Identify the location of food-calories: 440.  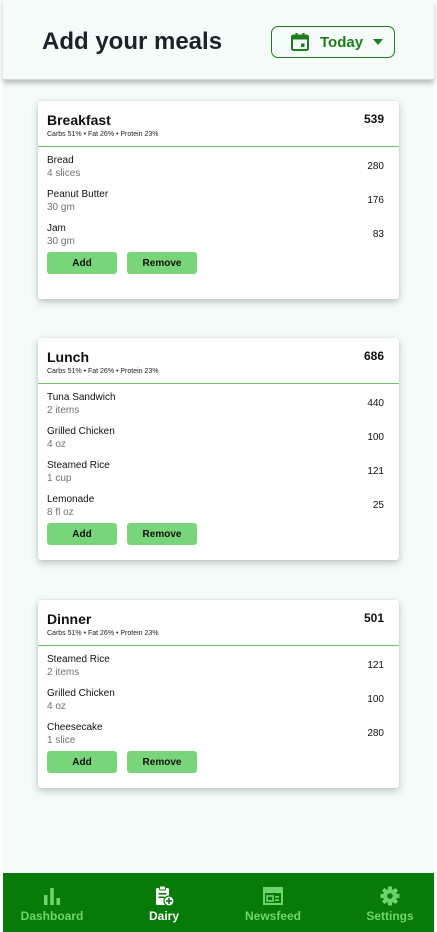
(375, 403).